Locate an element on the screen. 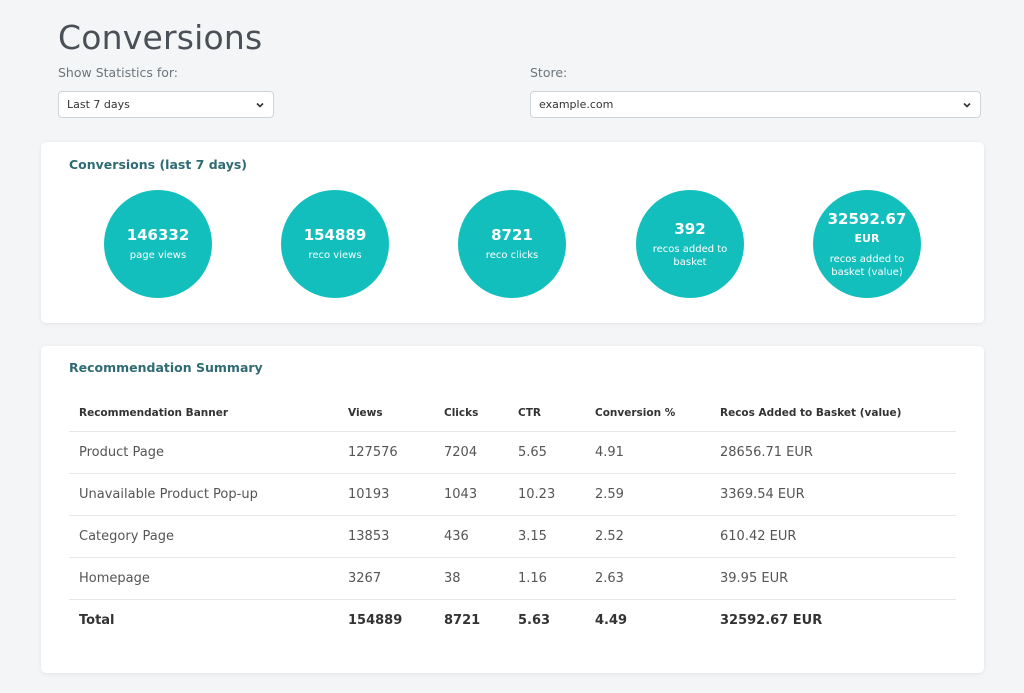 The height and width of the screenshot is (693, 1024). stat-label: reco clicks is located at coordinates (512, 255).